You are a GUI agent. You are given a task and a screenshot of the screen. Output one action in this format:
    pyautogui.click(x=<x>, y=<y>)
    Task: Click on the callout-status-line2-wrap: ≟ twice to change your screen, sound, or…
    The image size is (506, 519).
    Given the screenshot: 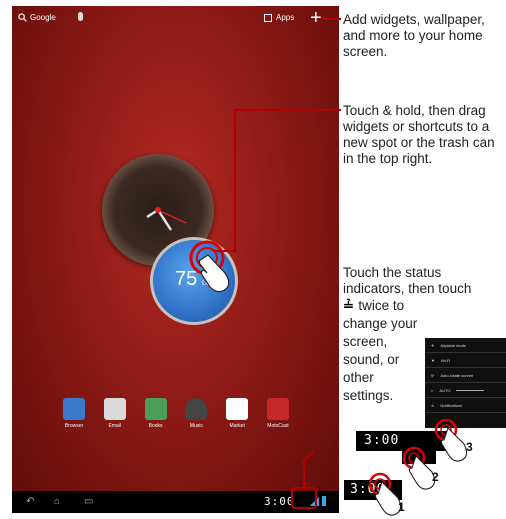 What is the action you would take?
    pyautogui.click(x=385, y=351)
    